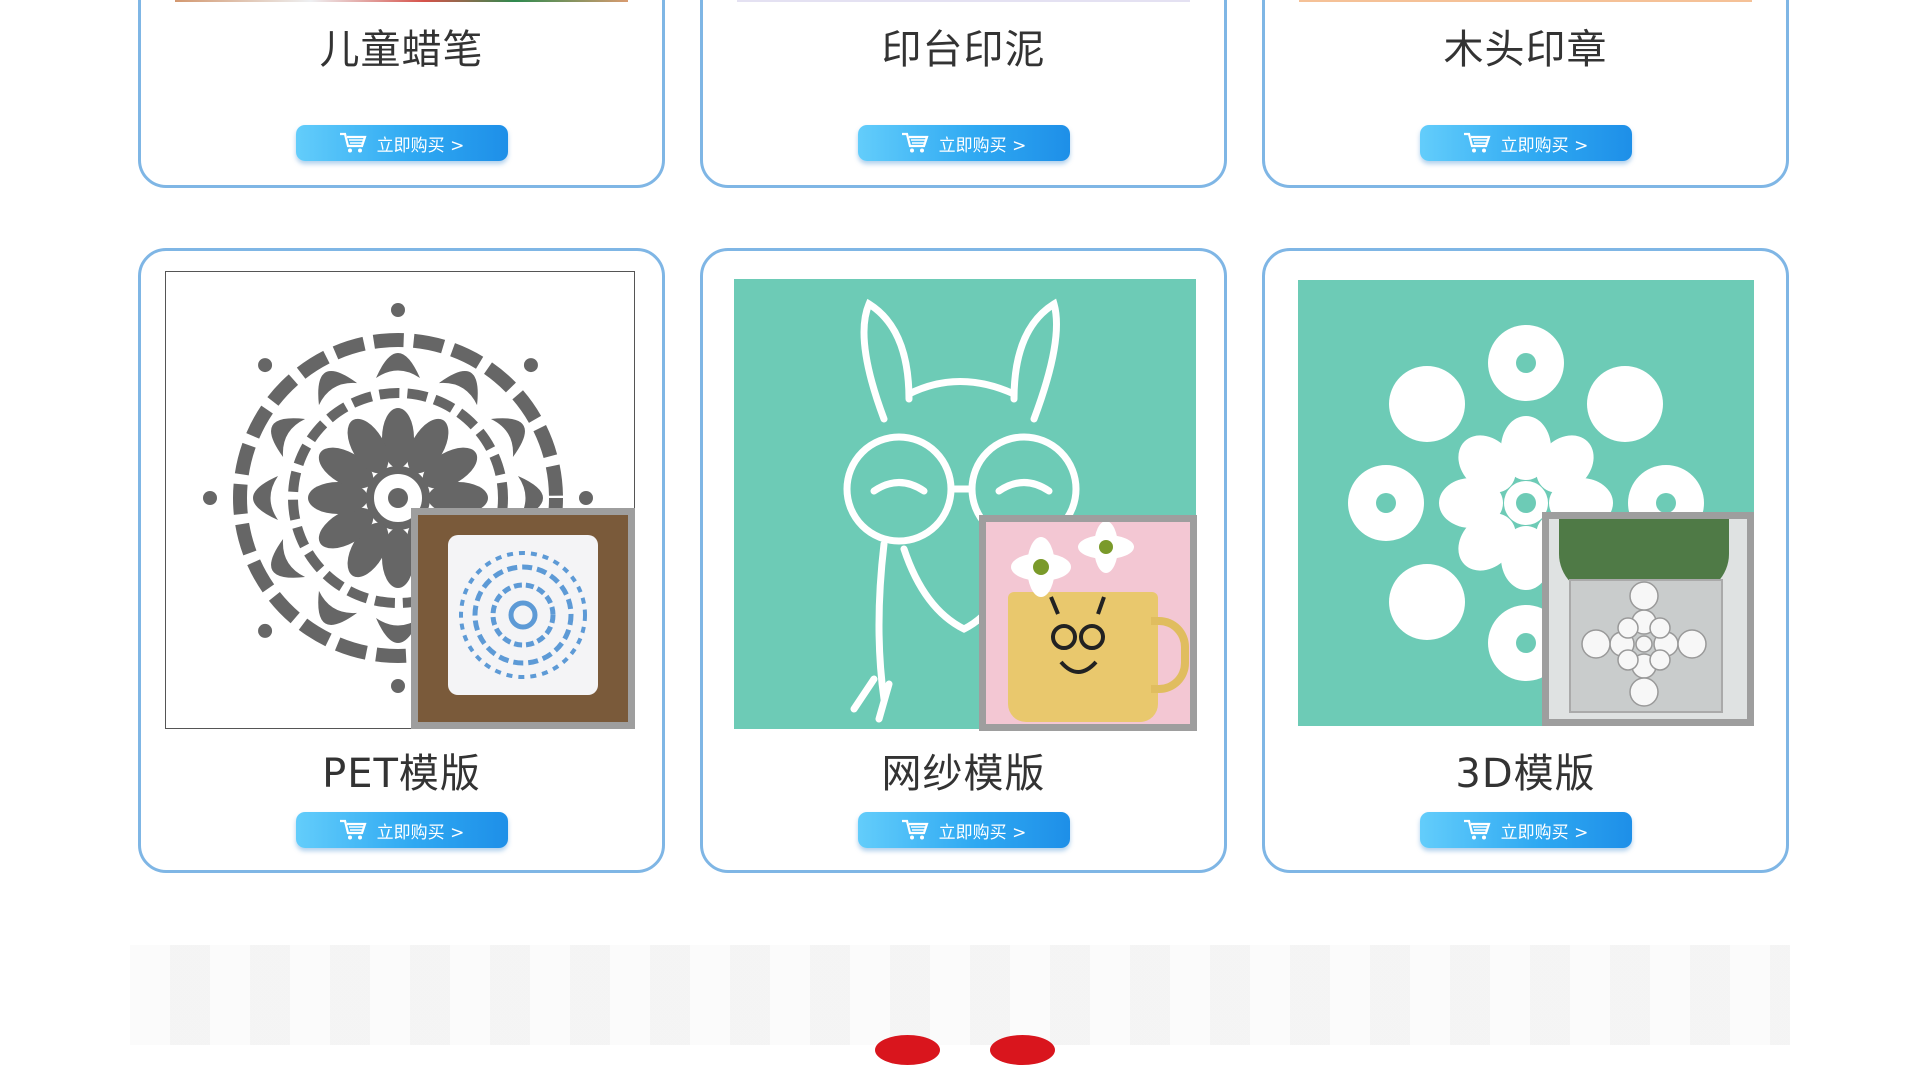 The height and width of the screenshot is (1065, 1920). What do you see at coordinates (963, 94) in the screenshot?
I see `product-card-ink-pad: 印台印泥 立即购买 >` at bounding box center [963, 94].